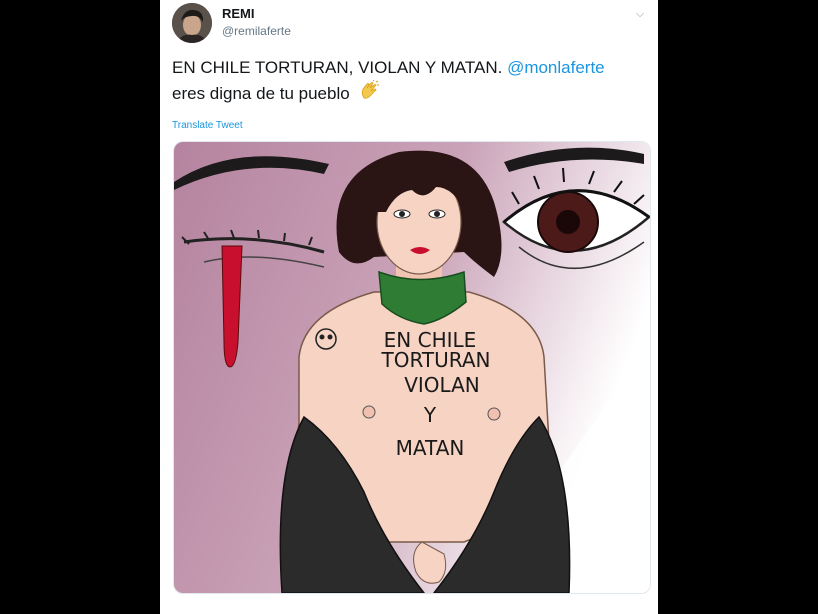  What do you see at coordinates (369, 94) in the screenshot?
I see `clapping-hands-icon` at bounding box center [369, 94].